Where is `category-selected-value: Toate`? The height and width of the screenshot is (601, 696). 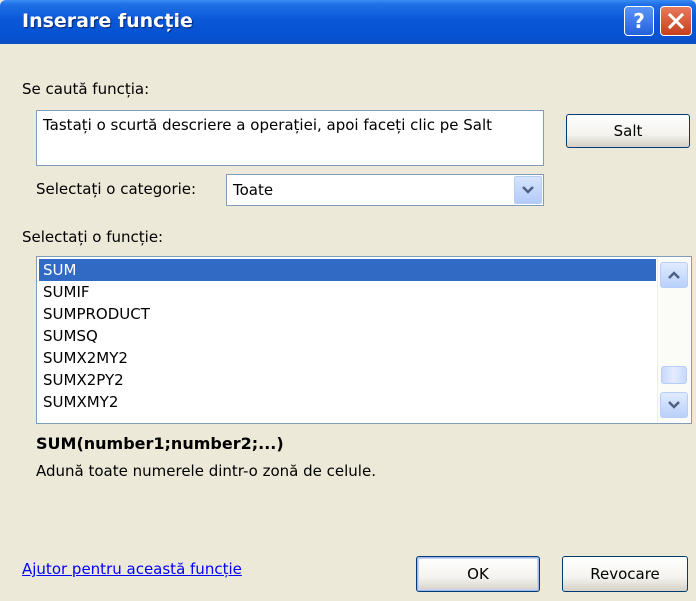 category-selected-value: Toate is located at coordinates (253, 190).